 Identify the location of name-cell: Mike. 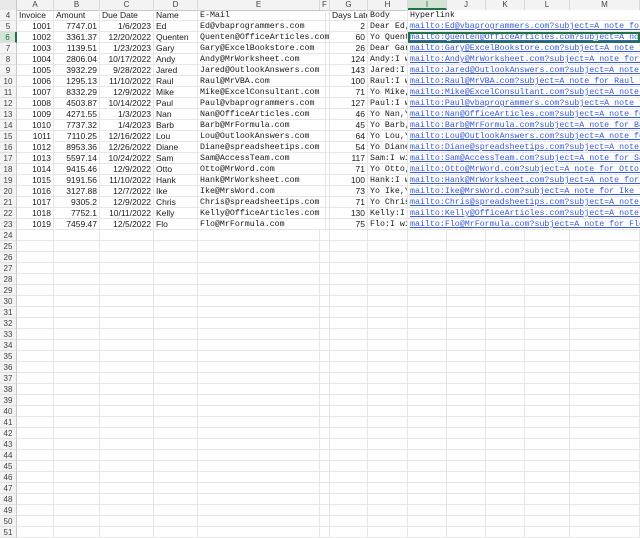
(176, 92).